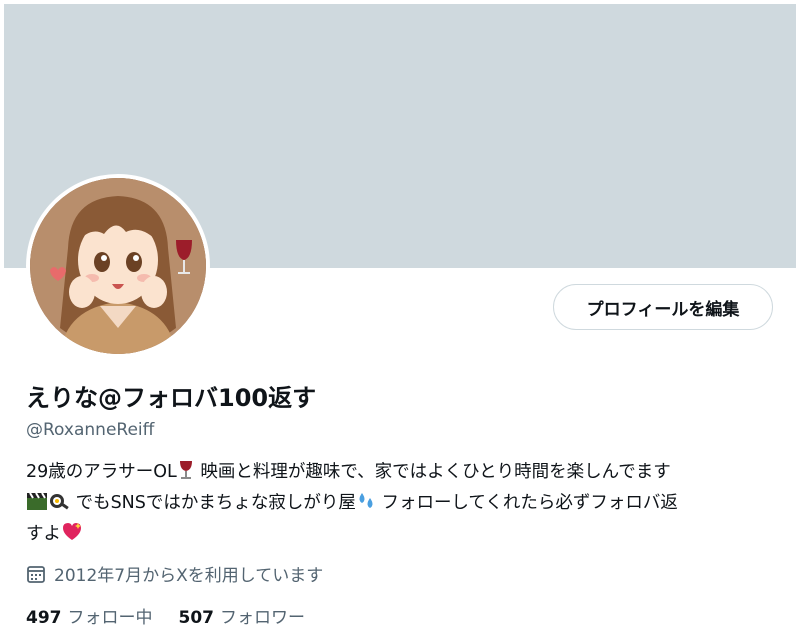  Describe the element at coordinates (189, 576) in the screenshot. I see `joined-text: 2012年7月からXを利用しています` at that location.